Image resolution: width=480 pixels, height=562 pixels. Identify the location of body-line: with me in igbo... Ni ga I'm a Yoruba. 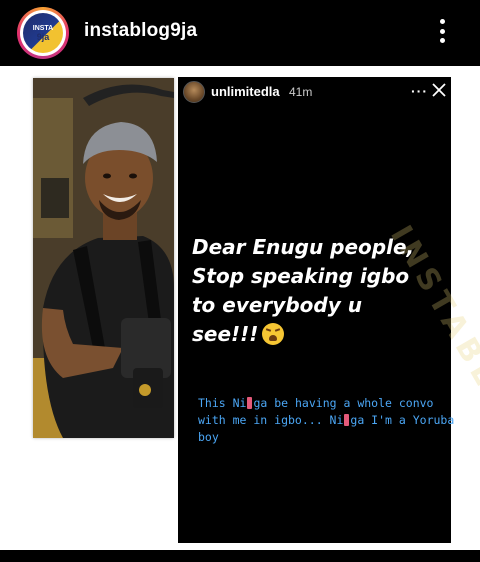
(326, 420).